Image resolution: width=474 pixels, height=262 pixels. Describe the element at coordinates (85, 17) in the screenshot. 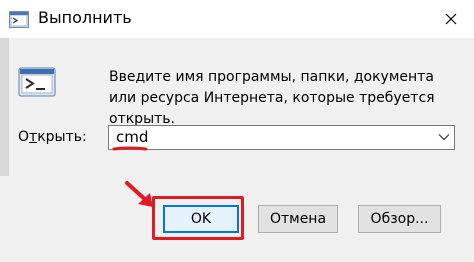

I see `window-title: Выполнить` at that location.